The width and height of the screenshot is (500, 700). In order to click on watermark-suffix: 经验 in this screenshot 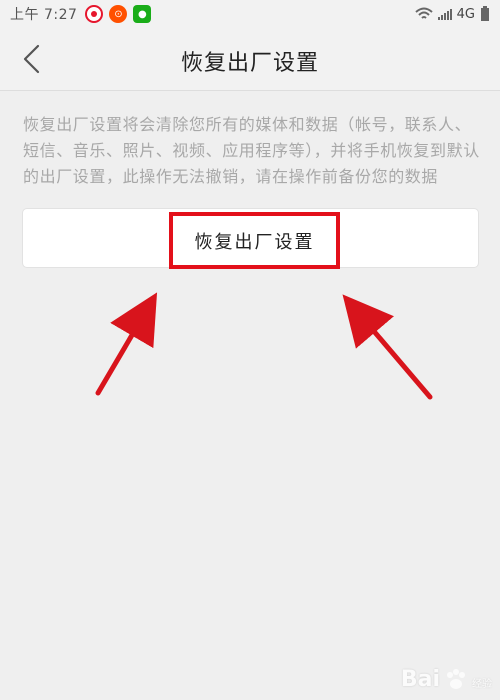, I will do `click(482, 684)`.